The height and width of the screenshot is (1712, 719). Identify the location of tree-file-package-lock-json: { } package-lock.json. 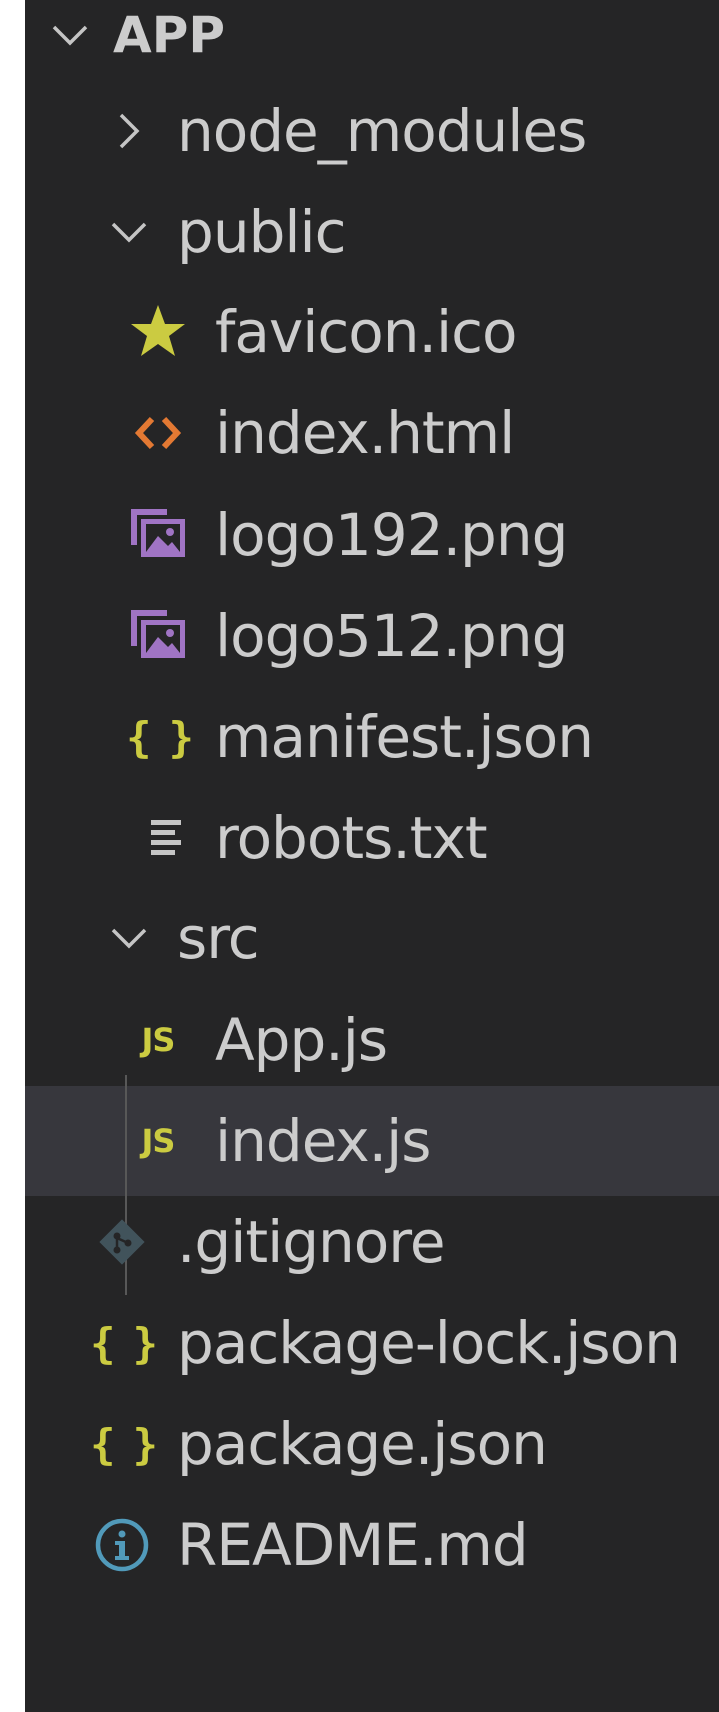
(372, 1343).